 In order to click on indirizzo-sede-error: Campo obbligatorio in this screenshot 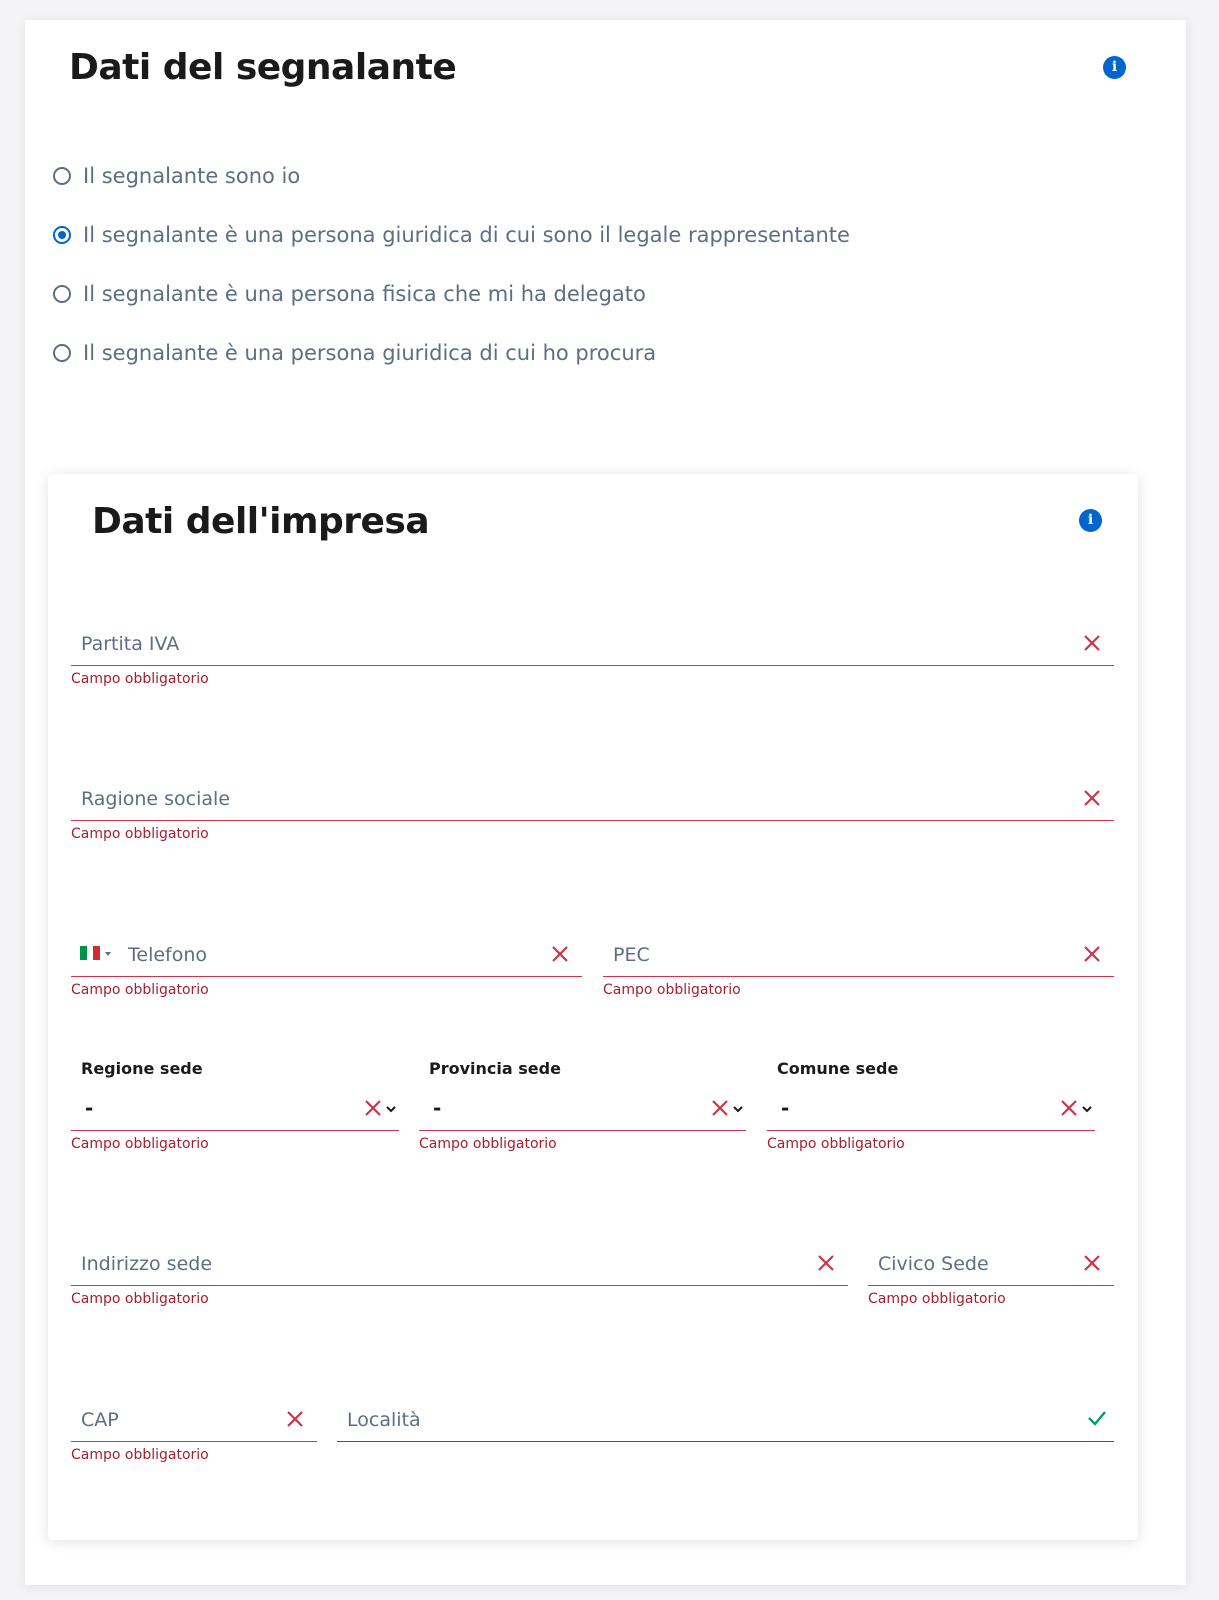, I will do `click(140, 1299)`.